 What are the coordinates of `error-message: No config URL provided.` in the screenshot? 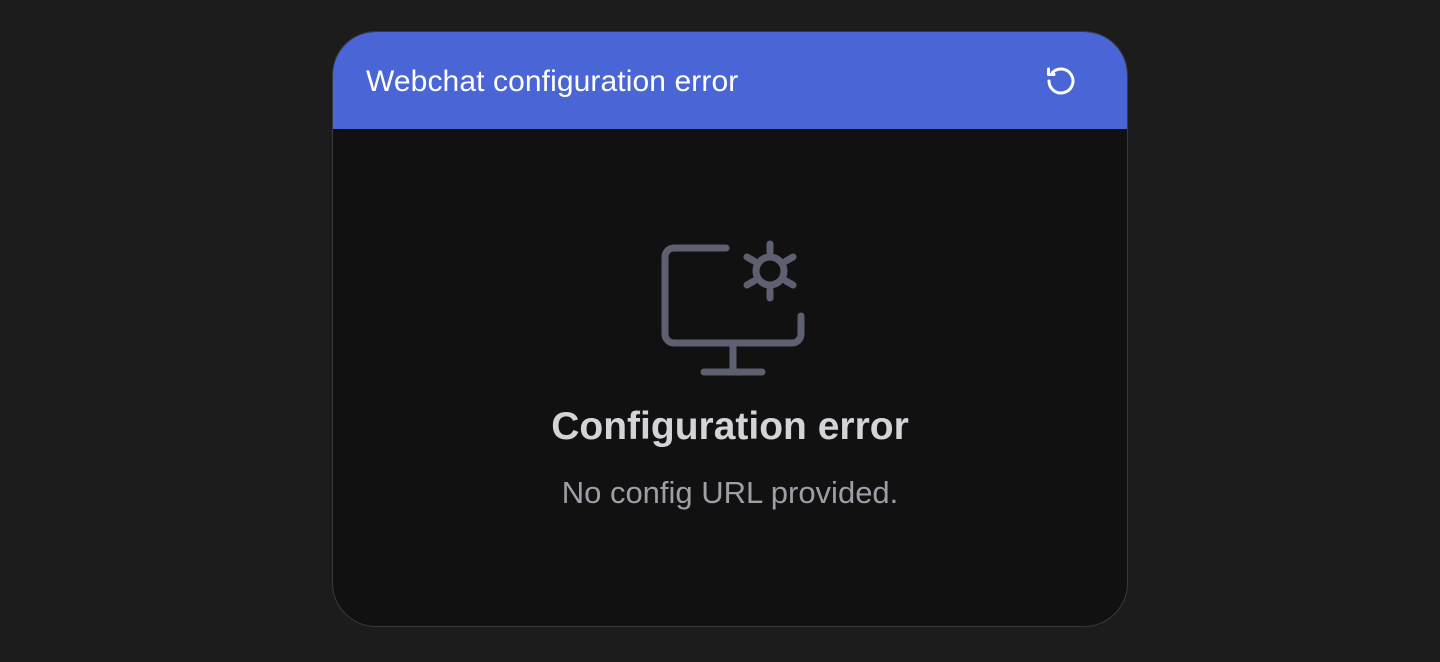 It's located at (730, 492).